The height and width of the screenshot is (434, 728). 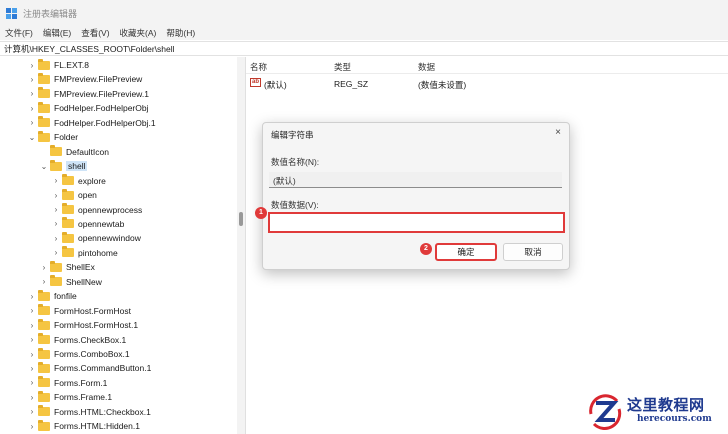 What do you see at coordinates (412, 196) in the screenshot?
I see `edit-string-dialog: 编辑字符串 × 数值名称(N): (默认) 数值数据(V): 确定 取消 1 2` at bounding box center [412, 196].